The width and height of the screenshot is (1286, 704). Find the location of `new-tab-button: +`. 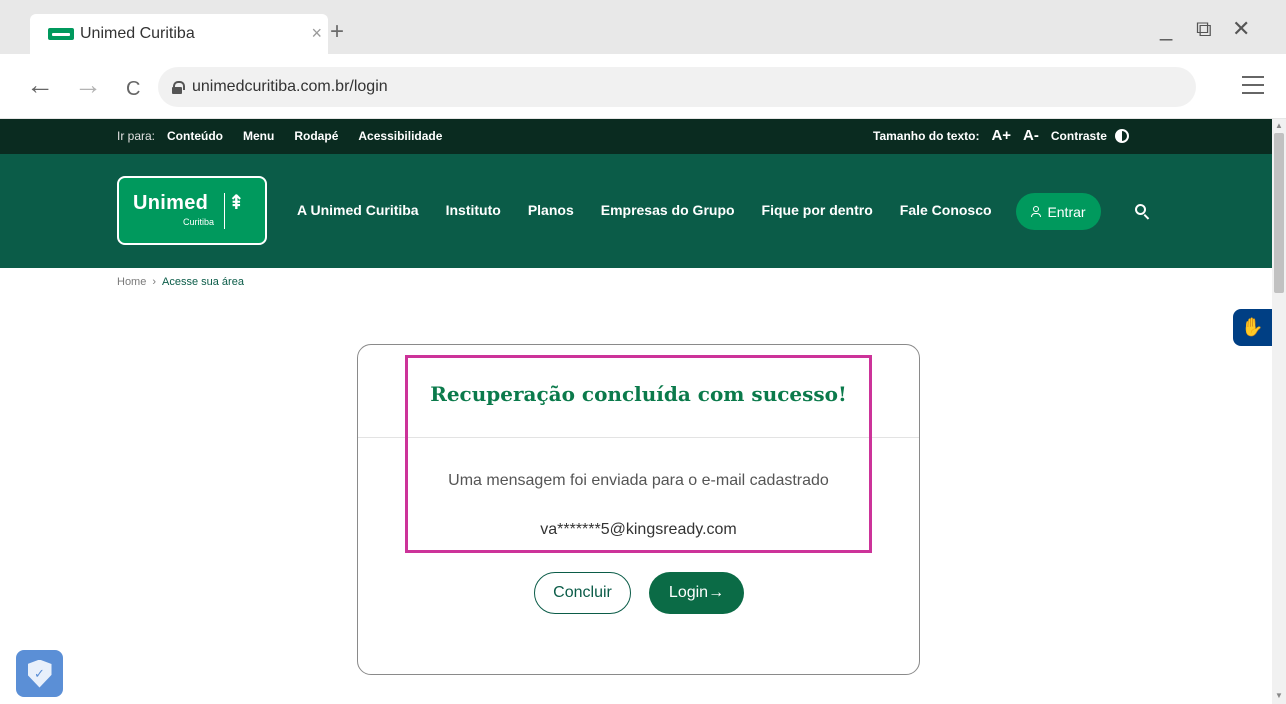

new-tab-button: + is located at coordinates (337, 32).